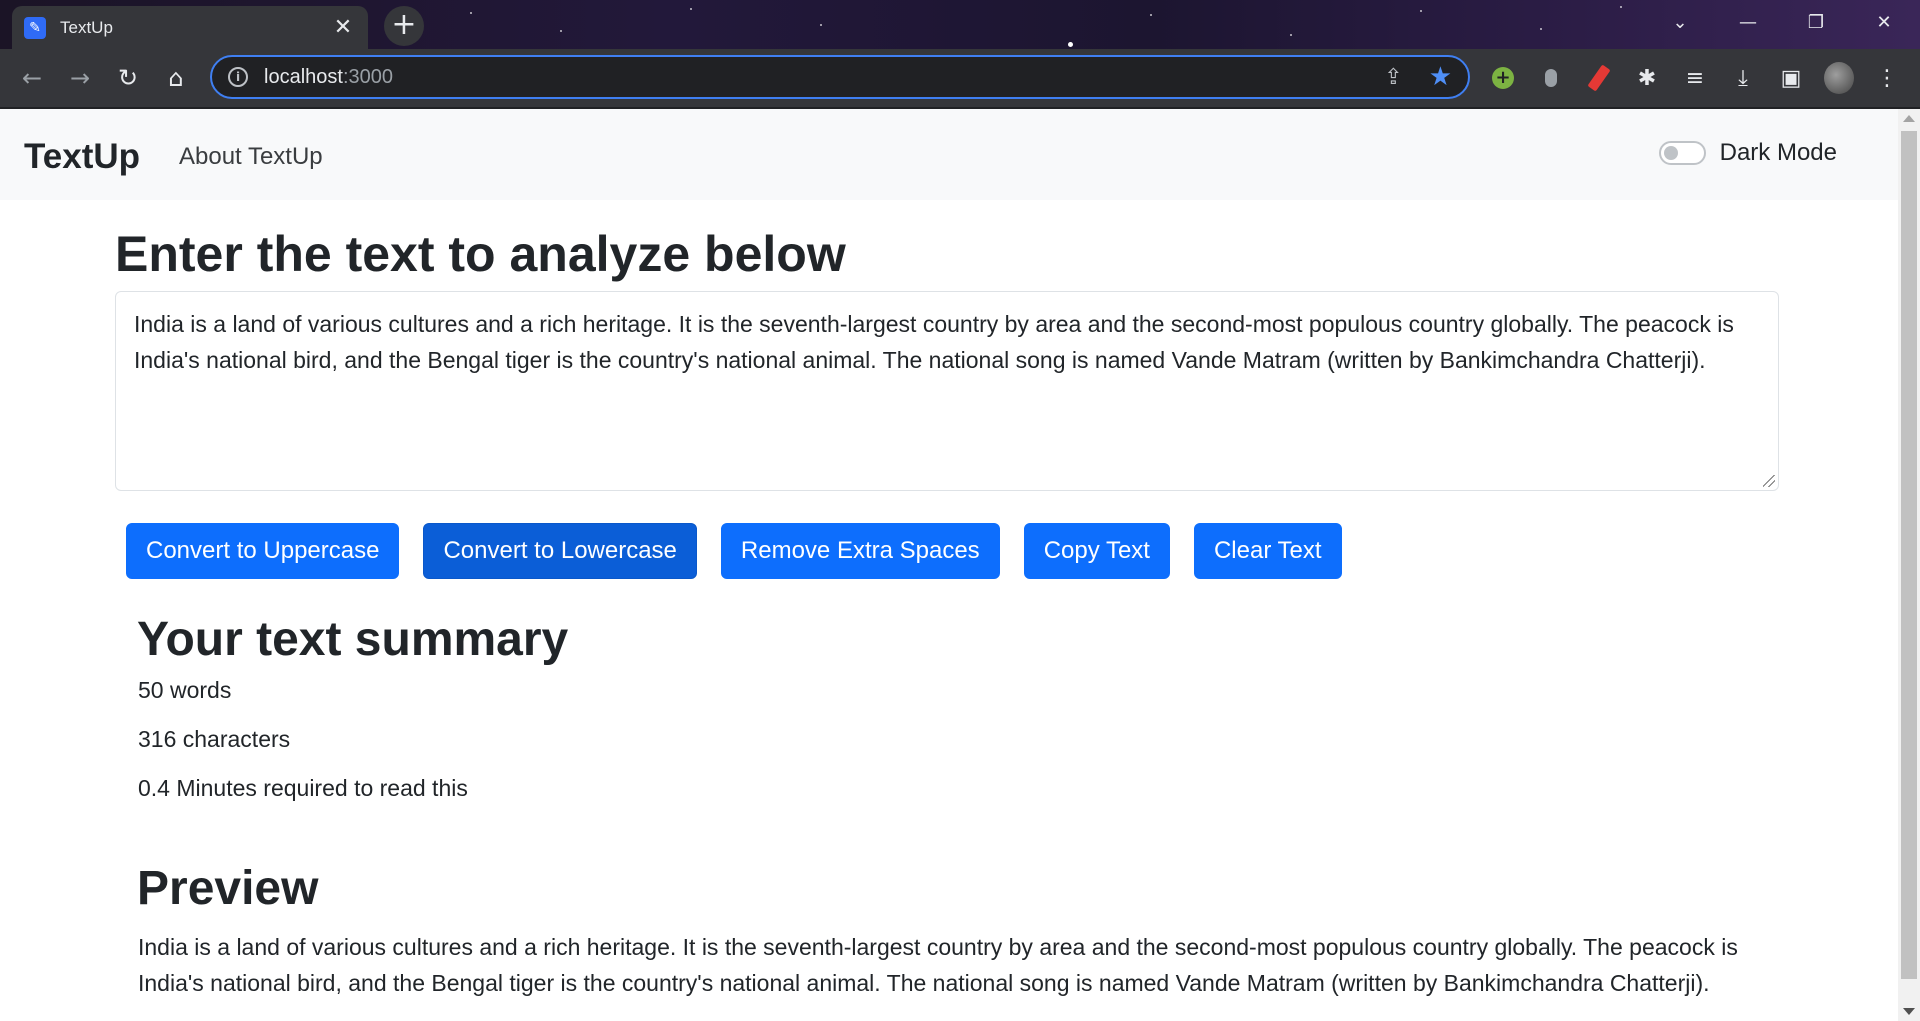 Image resolution: width=1920 pixels, height=1021 pixels. Describe the element at coordinates (176, 78) in the screenshot. I see `home-icon: ⌂` at that location.